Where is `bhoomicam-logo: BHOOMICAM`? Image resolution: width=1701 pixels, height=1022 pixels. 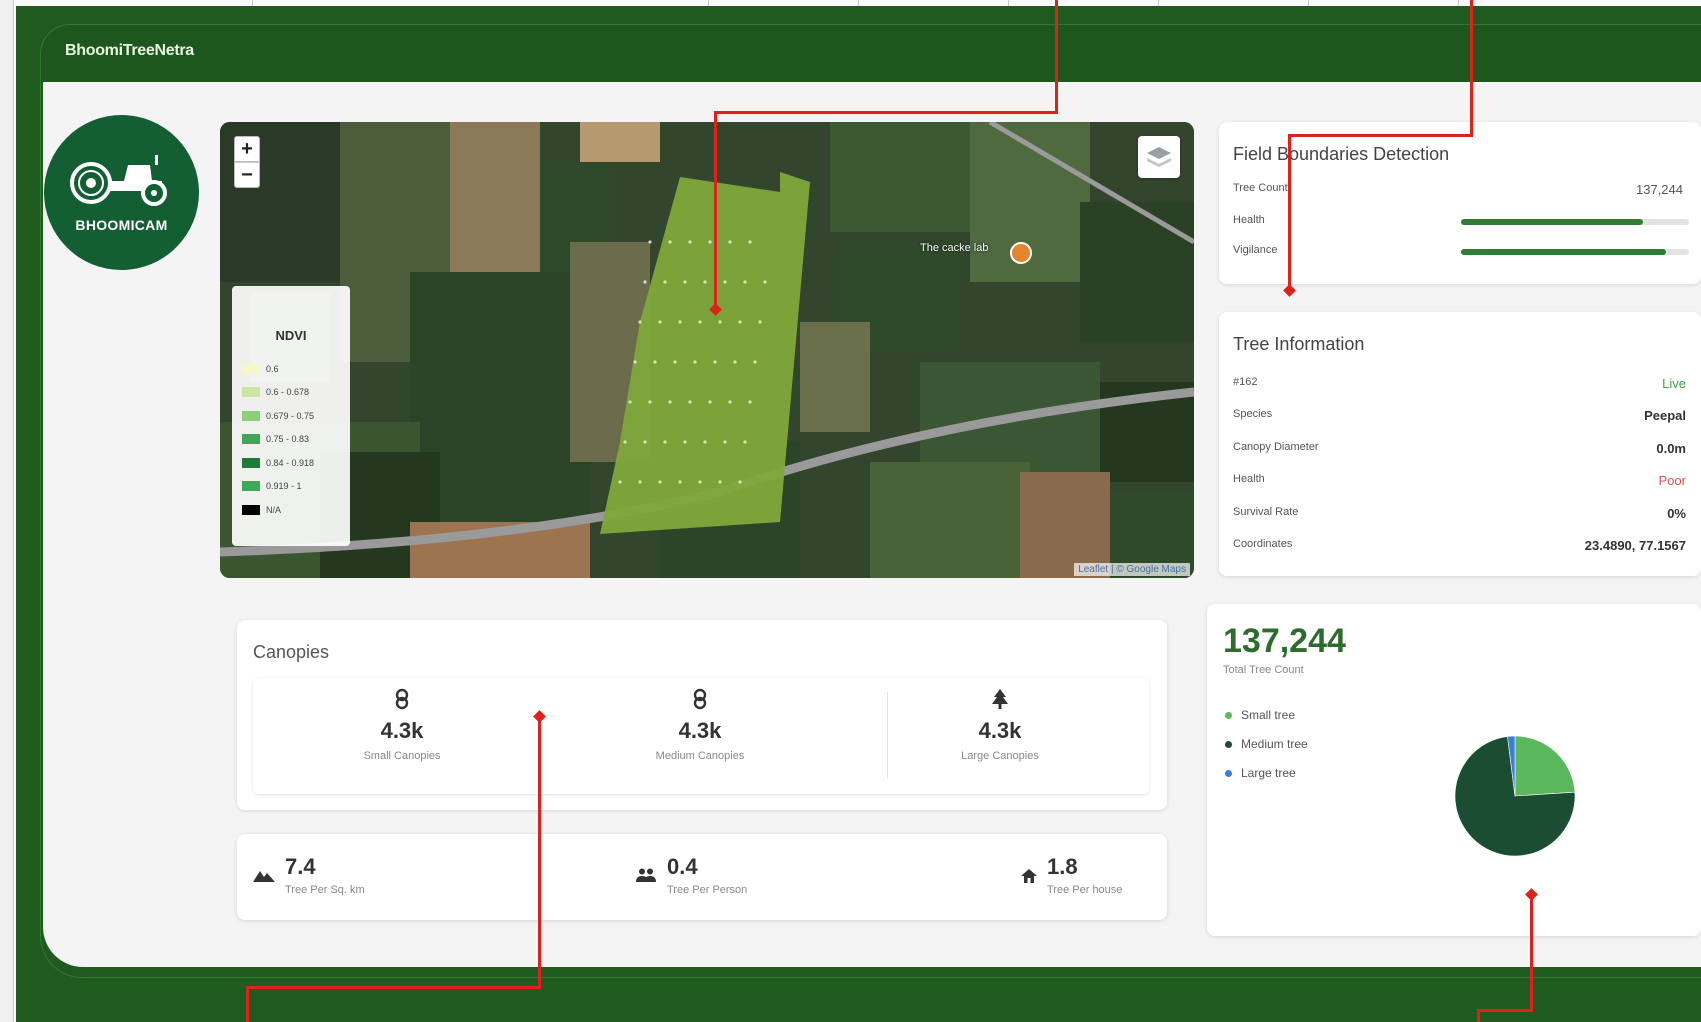 bhoomicam-logo: BHOOMICAM is located at coordinates (121, 192).